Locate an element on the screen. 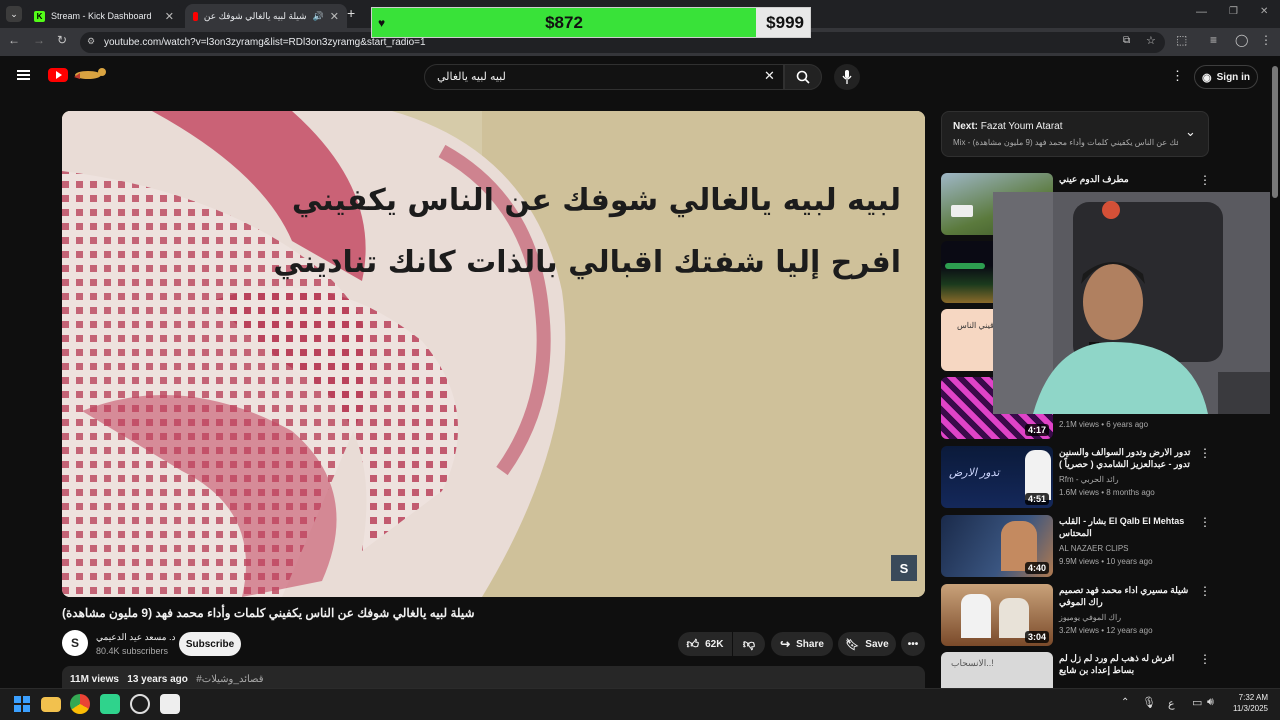 The width and height of the screenshot is (1280, 720). channel-watermark: S is located at coordinates (904, 568).